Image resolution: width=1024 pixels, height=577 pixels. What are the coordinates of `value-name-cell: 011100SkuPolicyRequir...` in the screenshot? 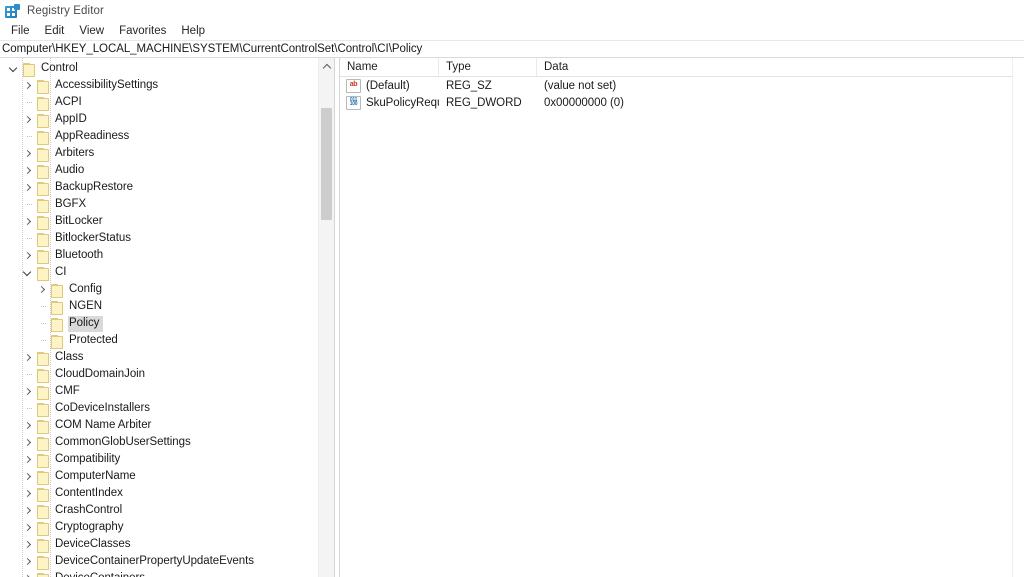 It's located at (389, 103).